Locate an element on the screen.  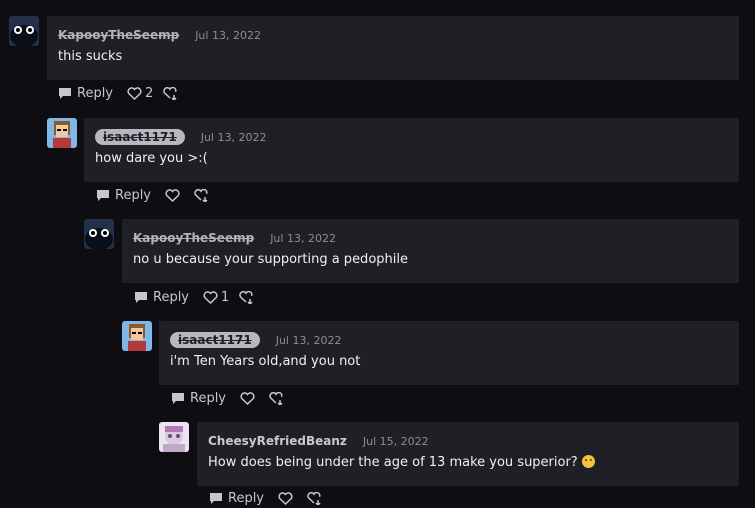
like-count: 1 is located at coordinates (225, 297).